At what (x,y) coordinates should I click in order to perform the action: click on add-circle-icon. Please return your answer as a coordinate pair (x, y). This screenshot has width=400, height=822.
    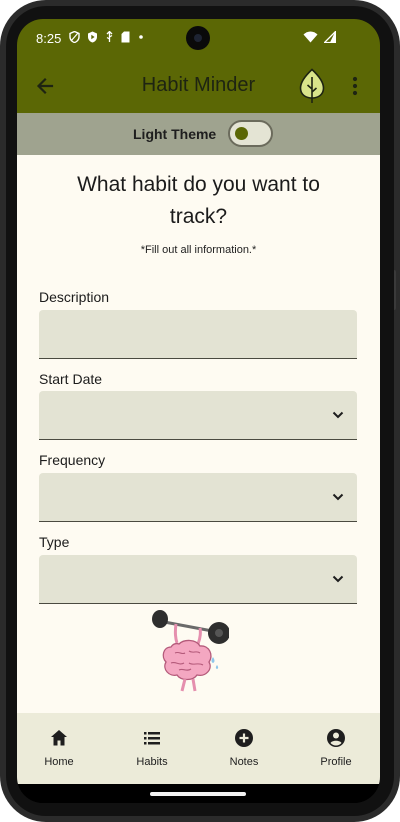
    Looking at the image, I should click on (244, 738).